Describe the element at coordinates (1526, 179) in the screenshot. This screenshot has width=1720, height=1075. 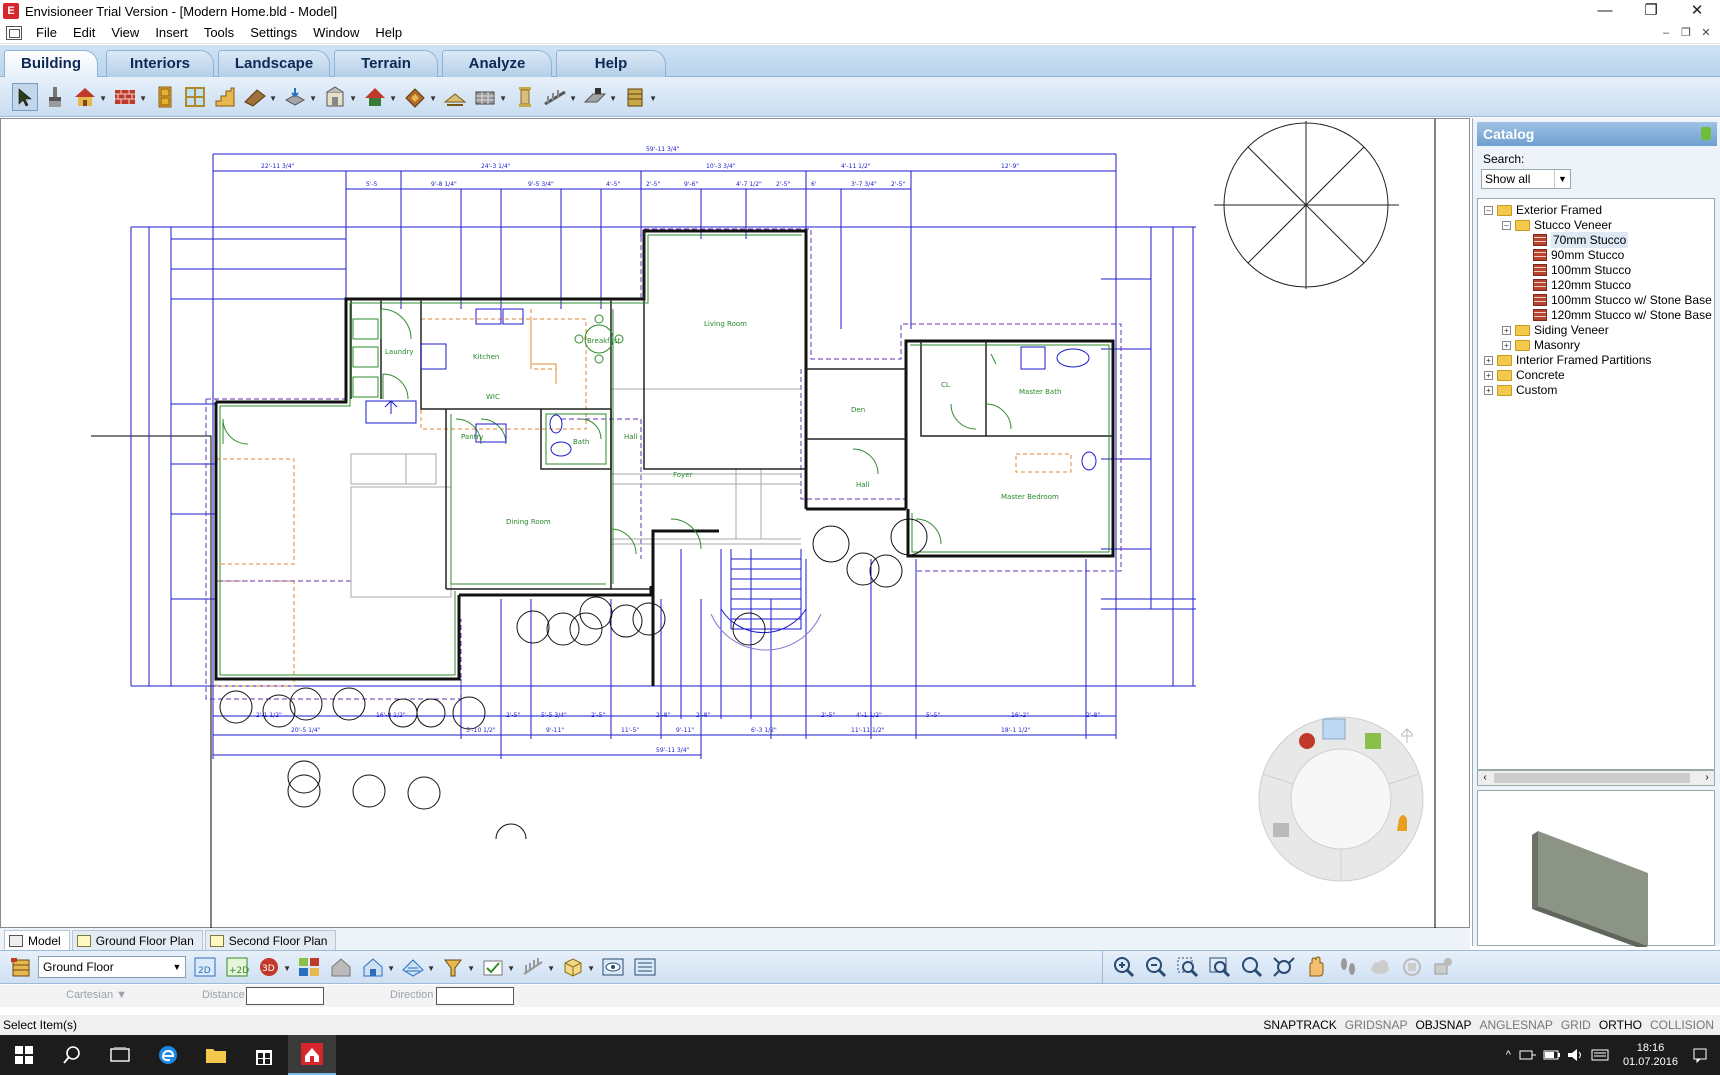
I see `catalog-filter-select: Show all ▼` at that location.